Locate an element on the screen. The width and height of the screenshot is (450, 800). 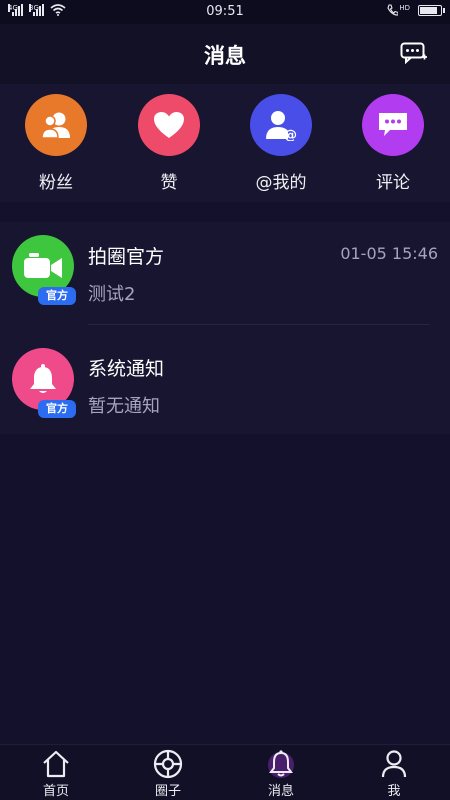
action-likes: 赞 is located at coordinates (169, 143).